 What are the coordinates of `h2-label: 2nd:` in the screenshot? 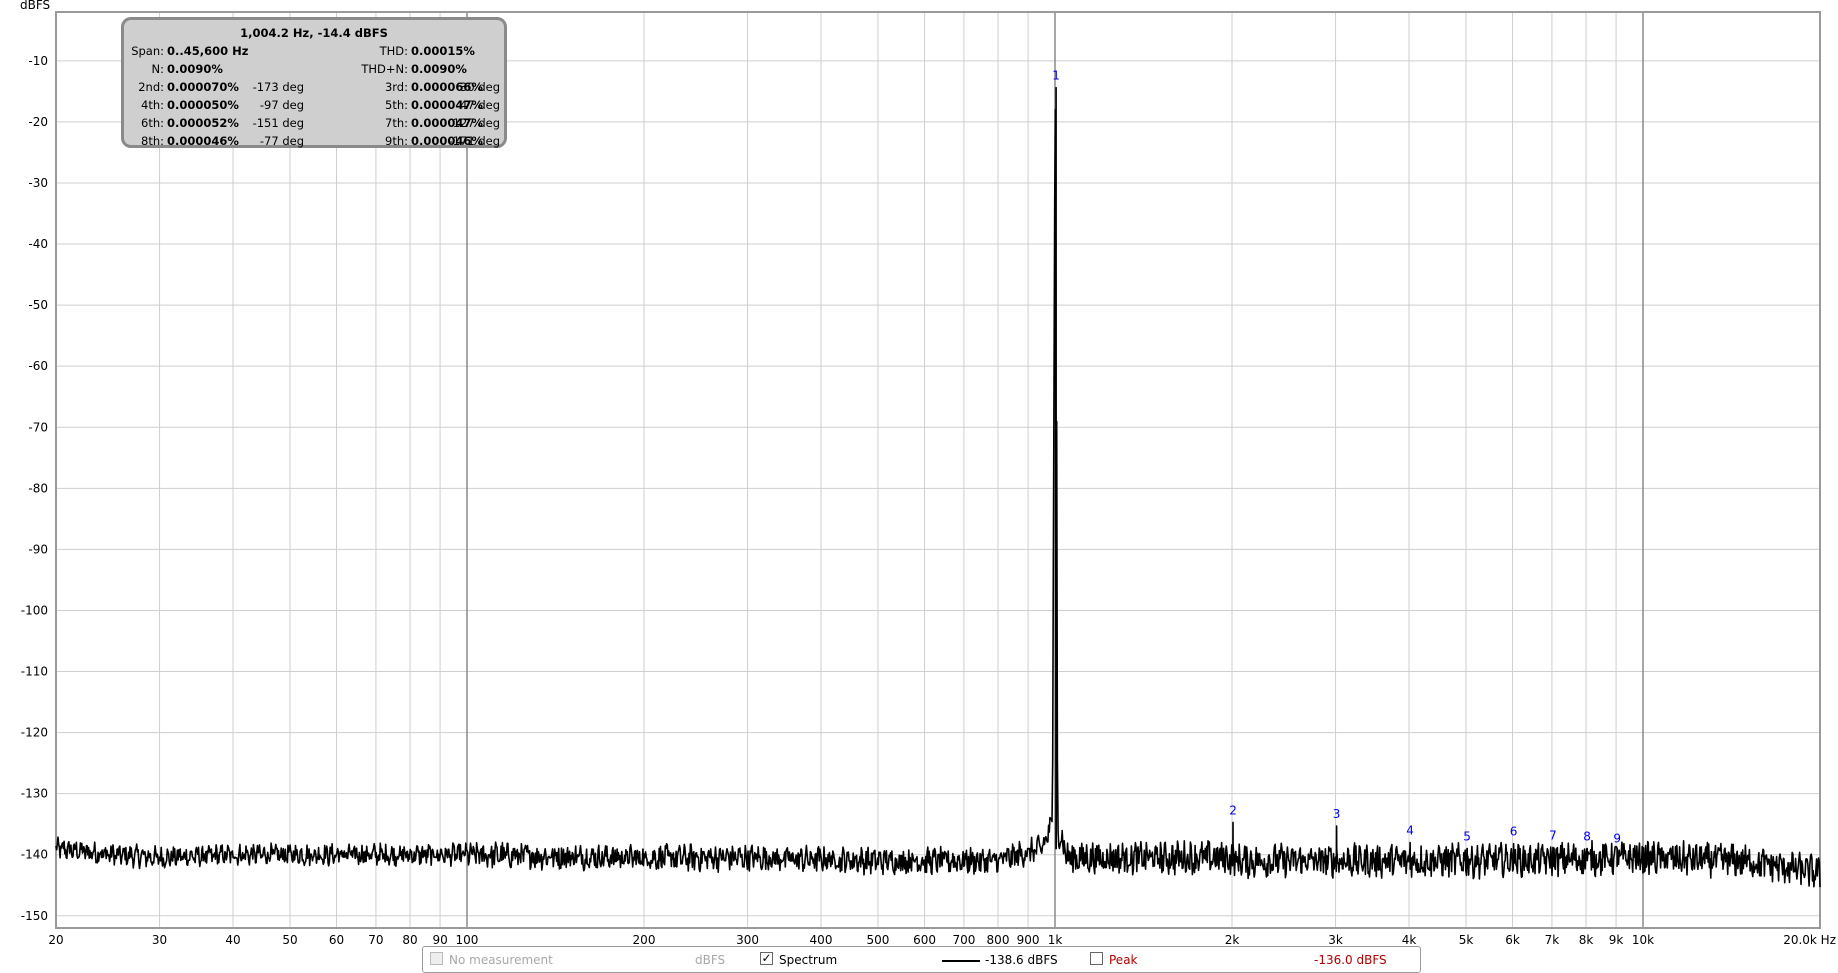 It's located at (151, 87).